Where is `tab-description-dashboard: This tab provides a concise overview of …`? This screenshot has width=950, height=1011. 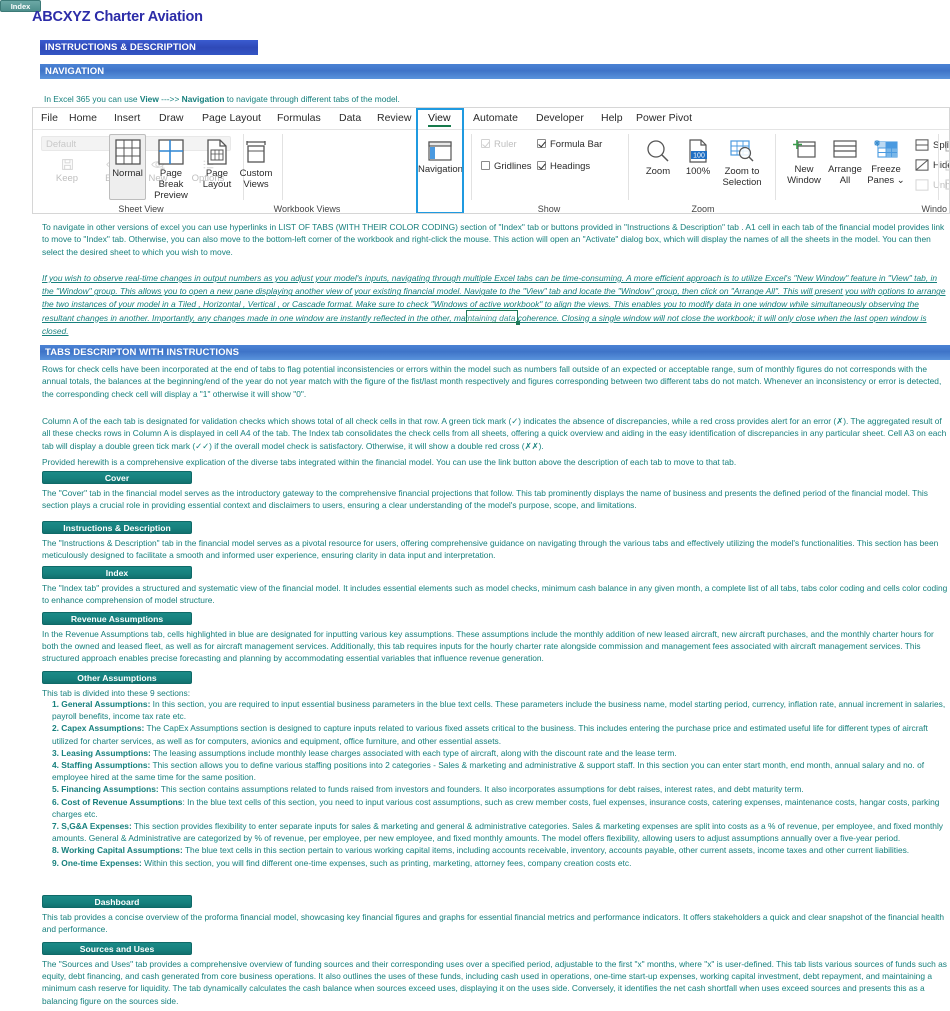
tab-description-dashboard: This tab provides a concise overview of … is located at coordinates (493, 923).